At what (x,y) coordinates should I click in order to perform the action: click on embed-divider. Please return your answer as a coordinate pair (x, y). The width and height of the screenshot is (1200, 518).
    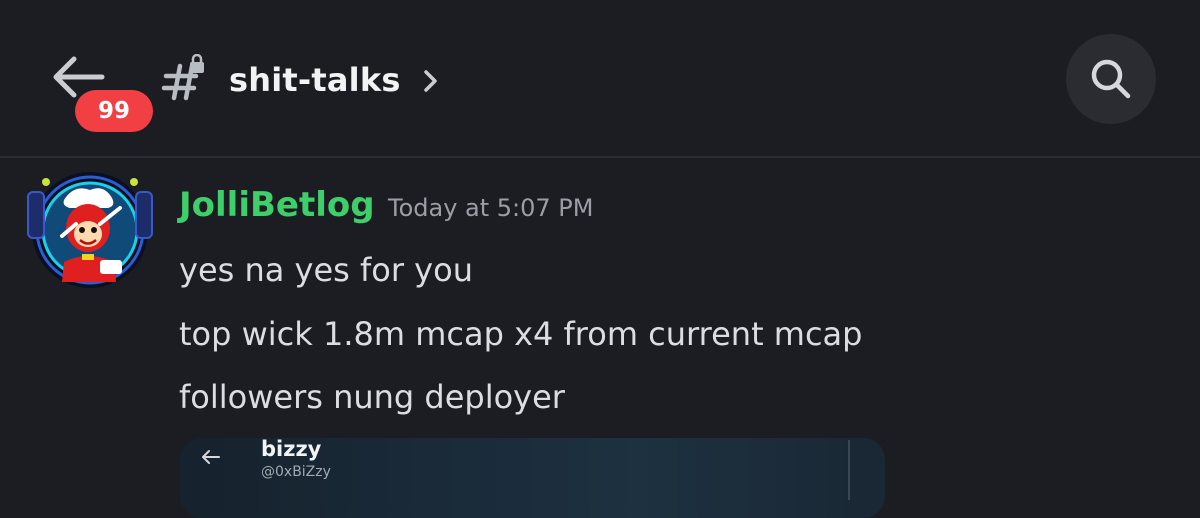
    Looking at the image, I should click on (849, 470).